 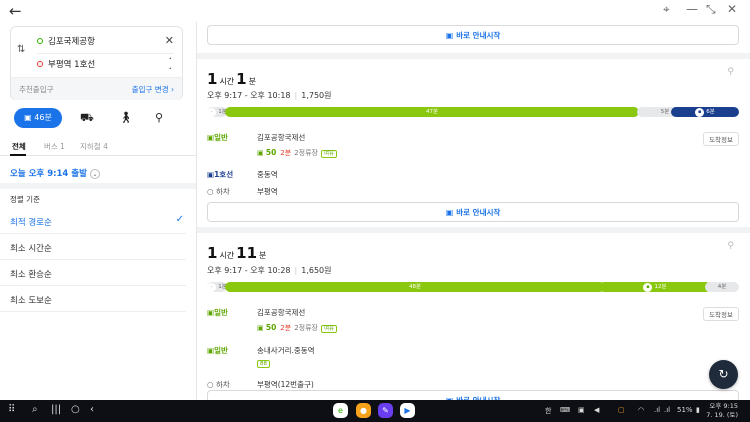 I want to click on bus-arrival-info: ▣ 50 2분 2정류장 여유, so click(x=297, y=328).